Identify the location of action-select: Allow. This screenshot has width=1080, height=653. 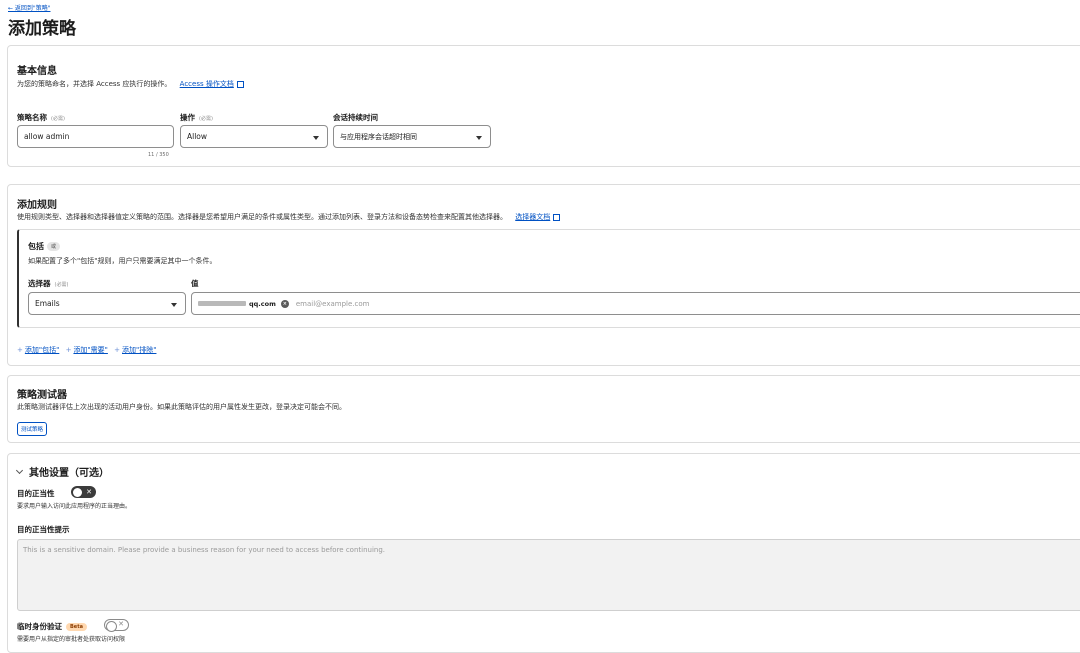
(254, 136).